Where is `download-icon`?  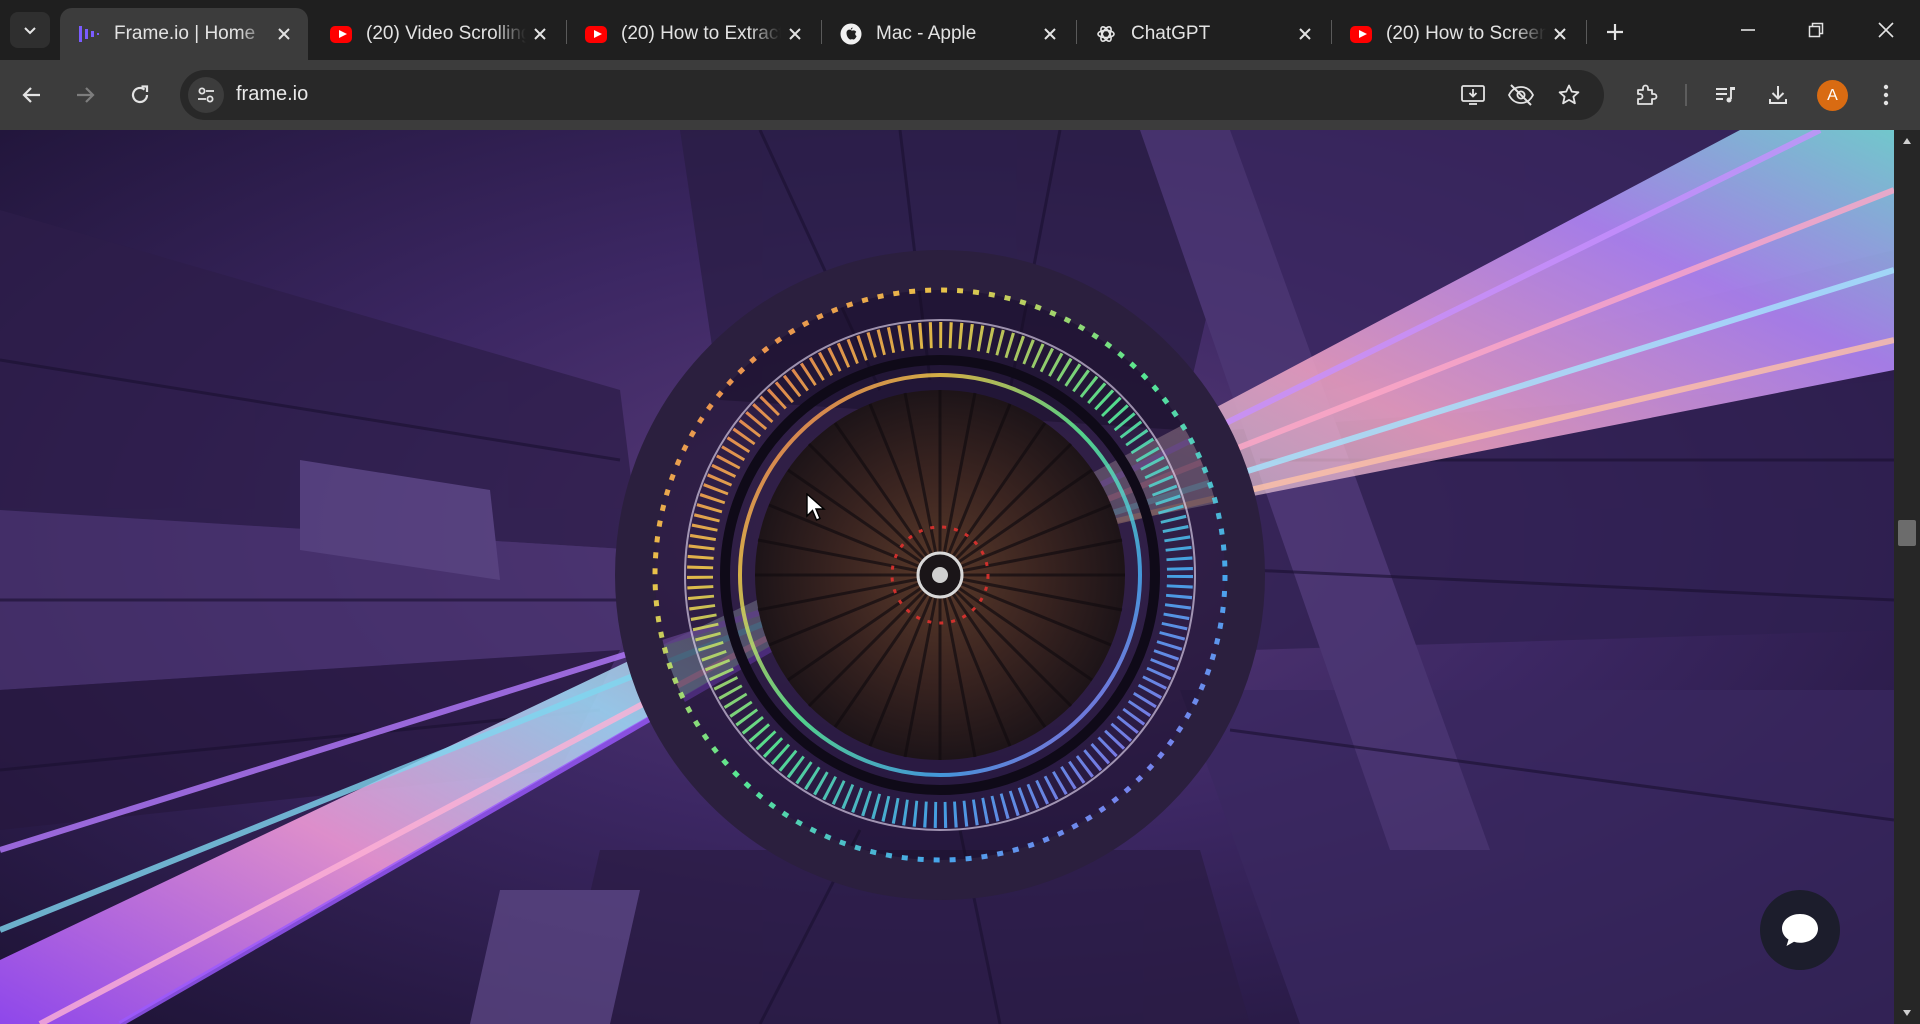 download-icon is located at coordinates (1778, 95).